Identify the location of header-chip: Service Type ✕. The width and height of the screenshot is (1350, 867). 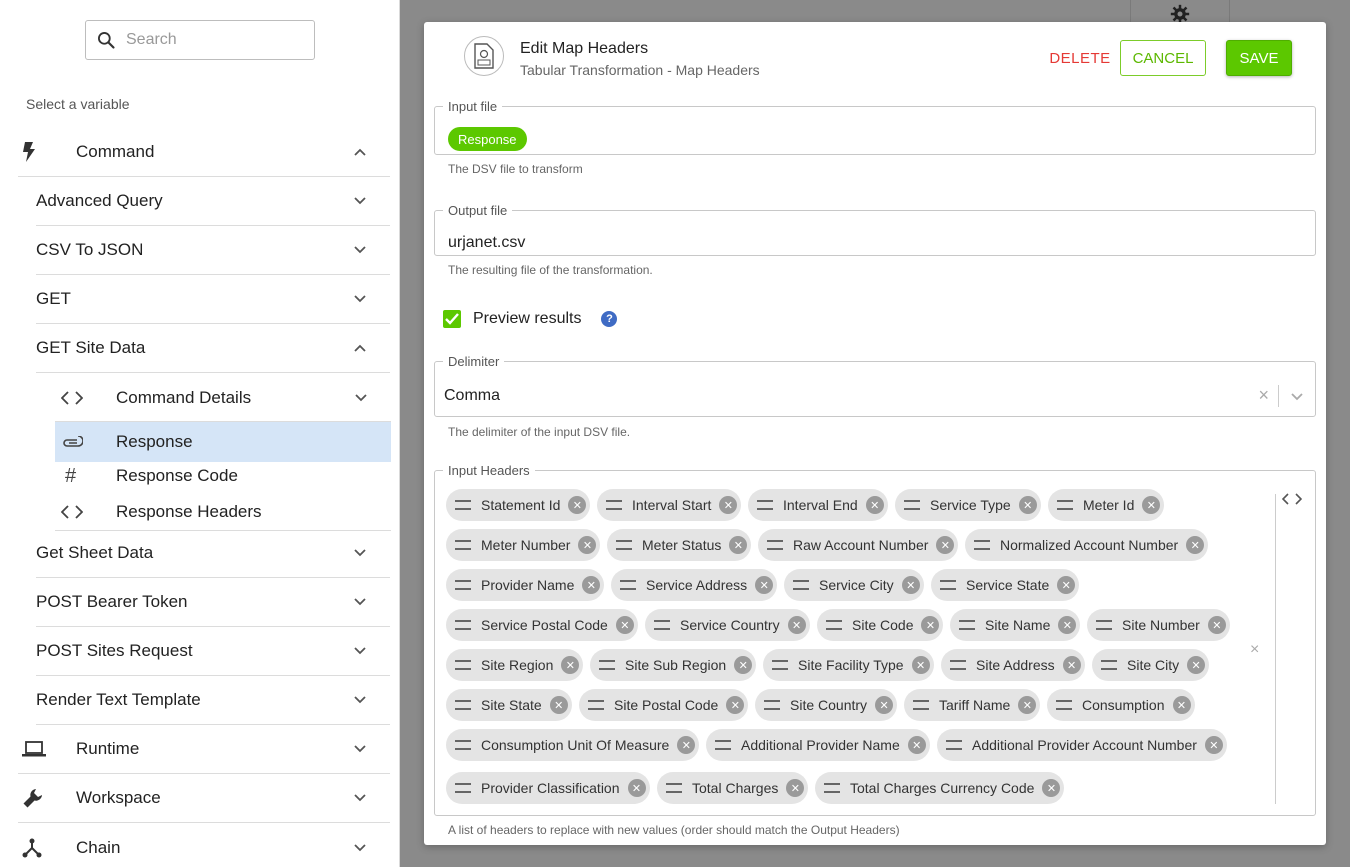
(968, 505).